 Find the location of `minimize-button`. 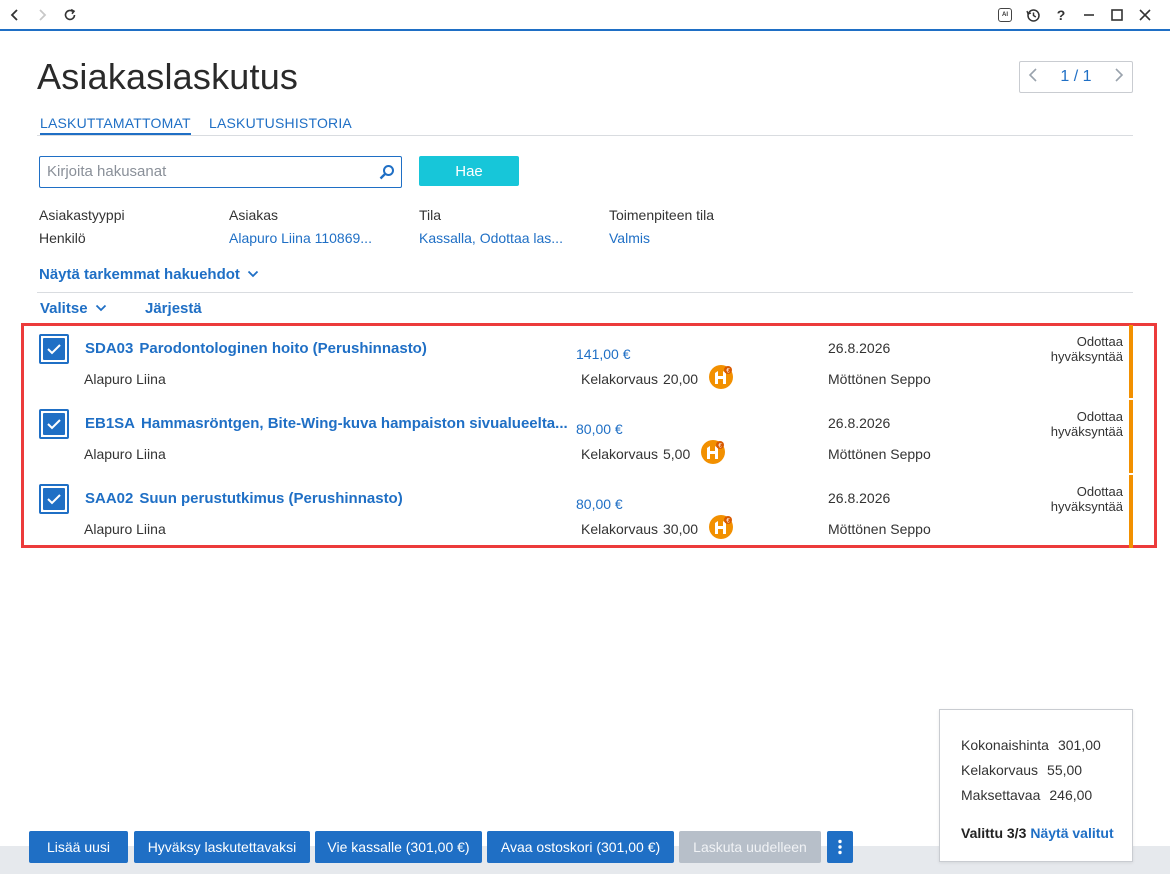

minimize-button is located at coordinates (1089, 15).